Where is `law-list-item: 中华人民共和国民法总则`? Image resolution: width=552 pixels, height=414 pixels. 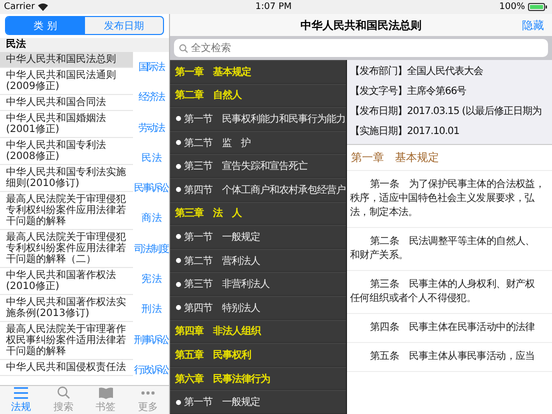 law-list-item: 中华人民共和国民法总则 is located at coordinates (66, 60).